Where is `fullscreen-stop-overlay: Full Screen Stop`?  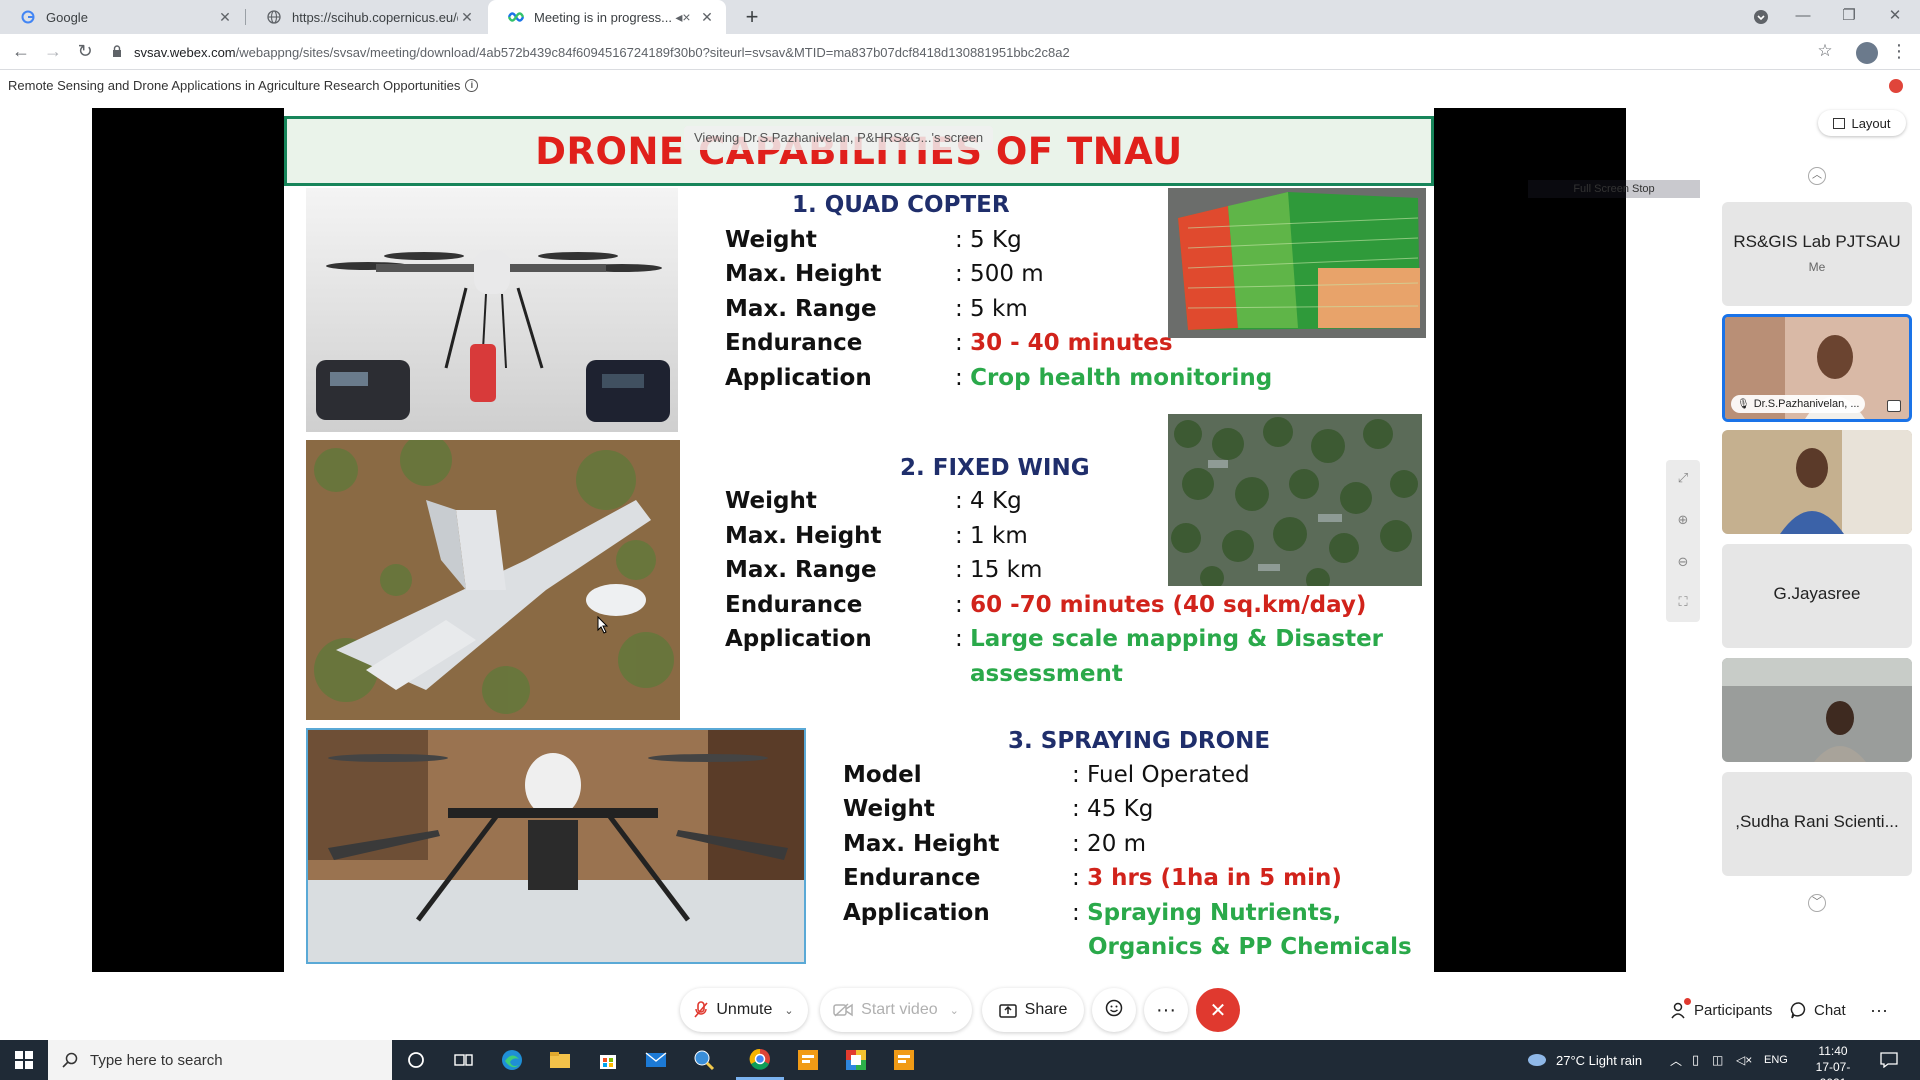
fullscreen-stop-overlay: Full Screen Stop is located at coordinates (1614, 189).